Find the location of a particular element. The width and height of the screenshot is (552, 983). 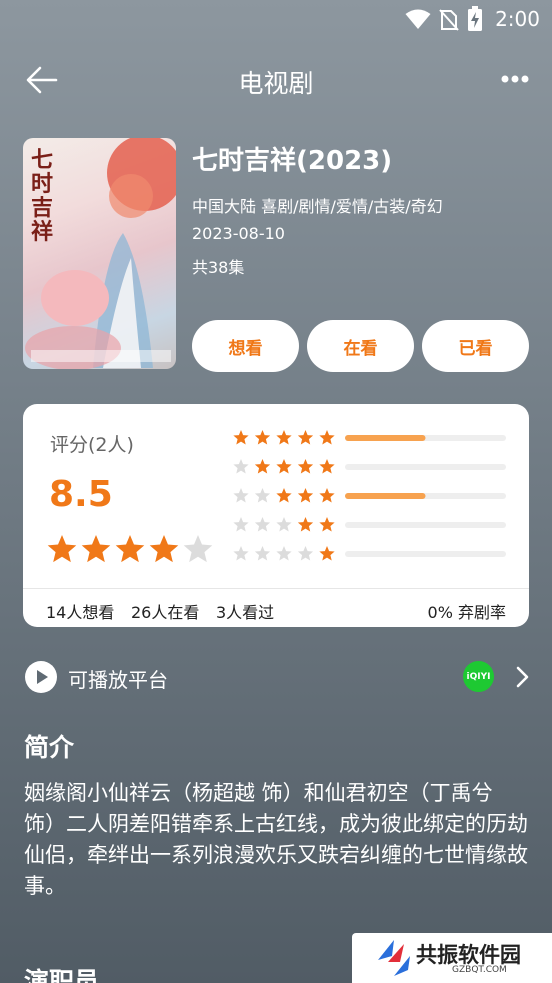

watched-button: 已看 is located at coordinates (475, 346).